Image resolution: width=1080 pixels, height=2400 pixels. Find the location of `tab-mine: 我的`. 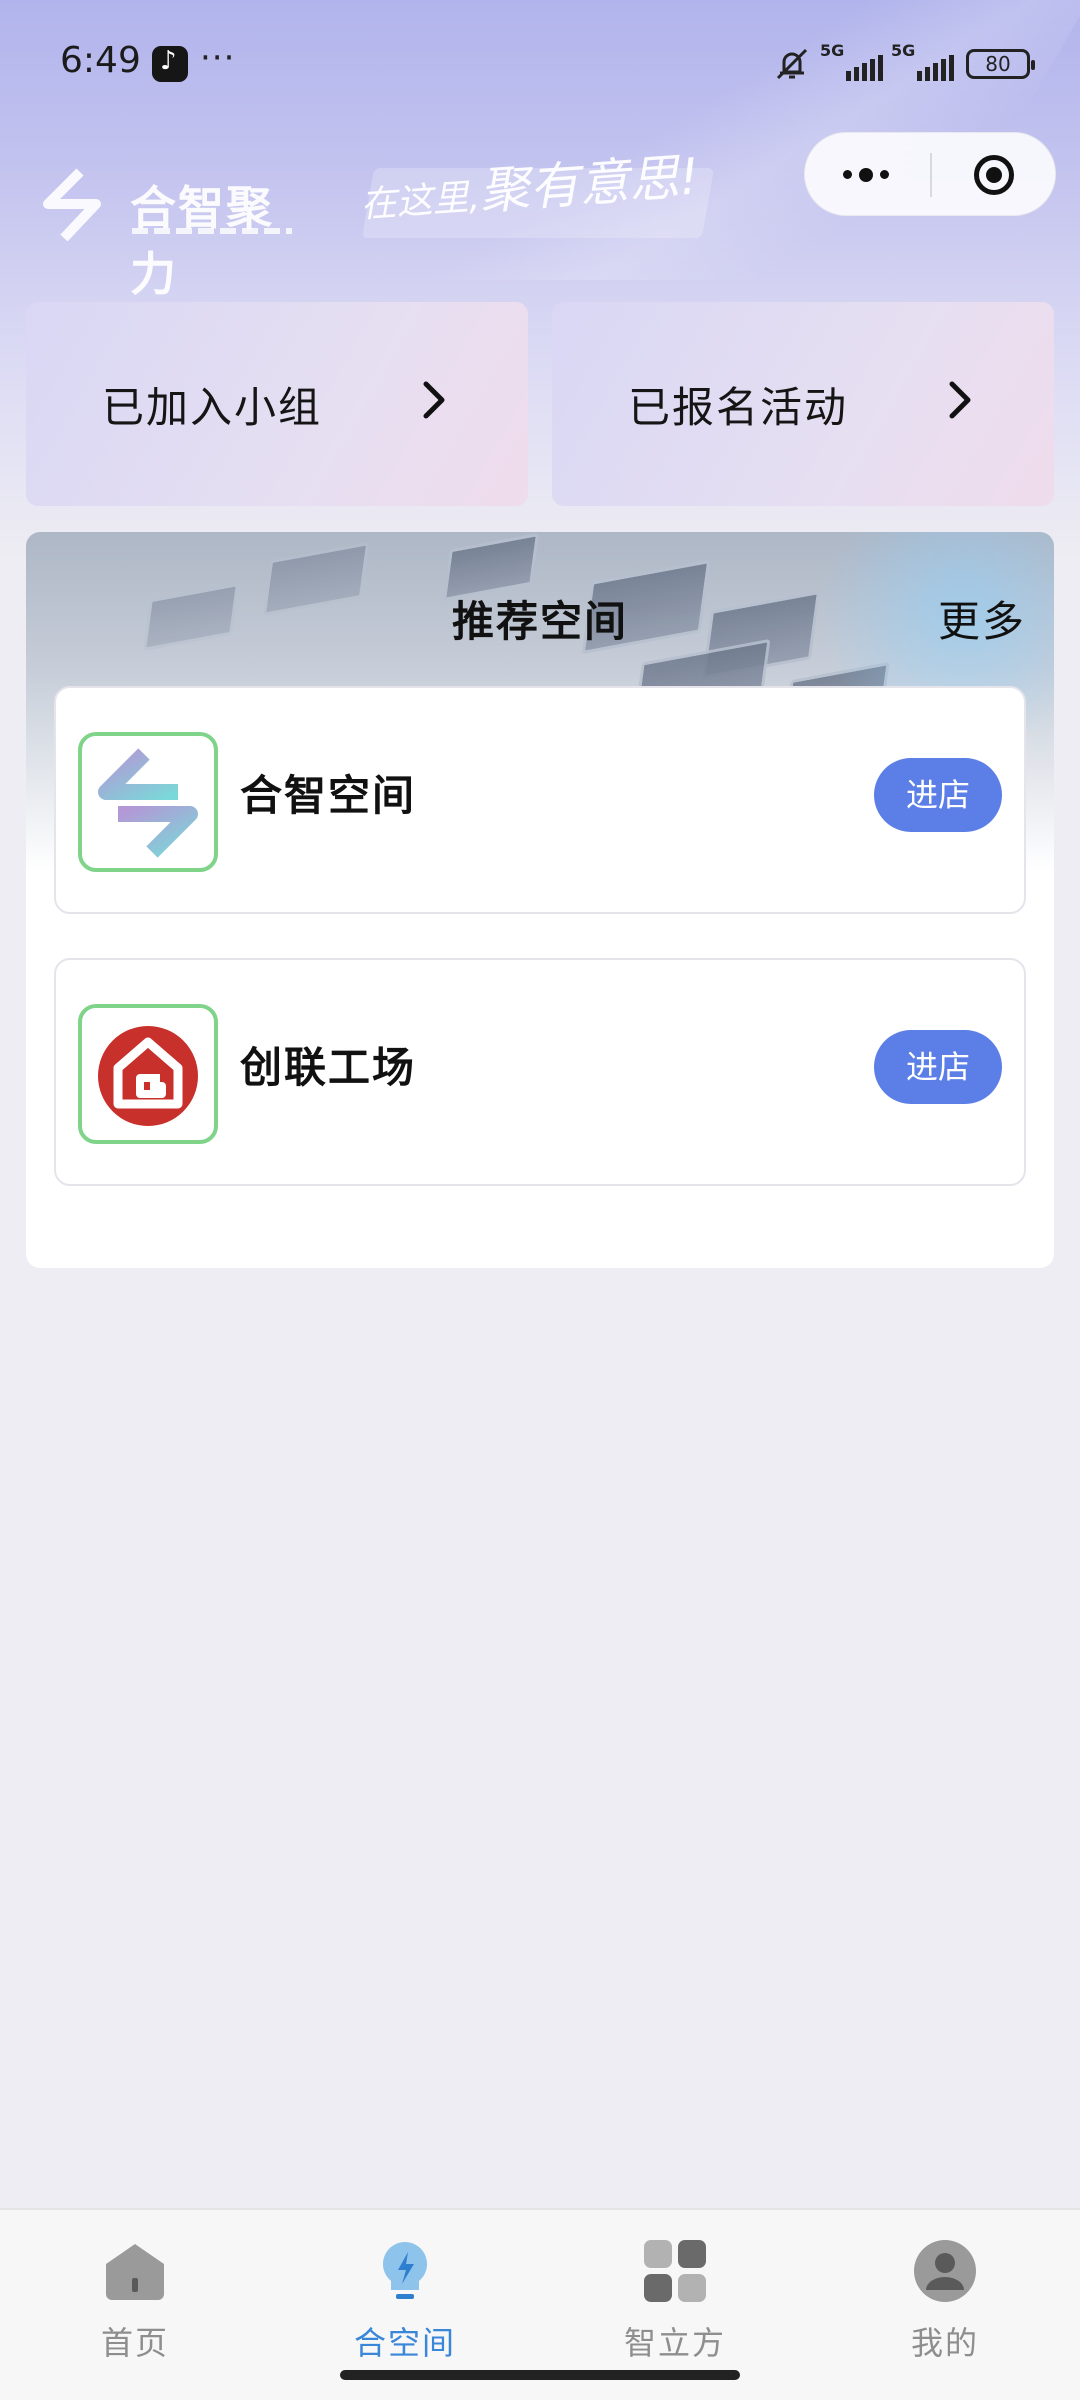

tab-mine: 我的 is located at coordinates (945, 2296).